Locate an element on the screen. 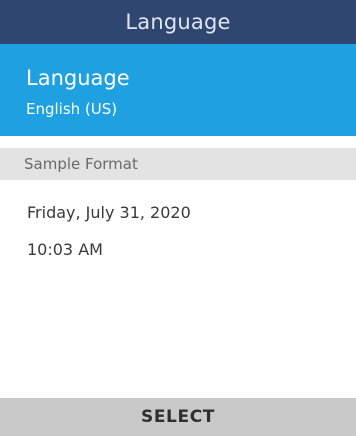  sample-date: Friday, July 31, 2020 is located at coordinates (109, 212).